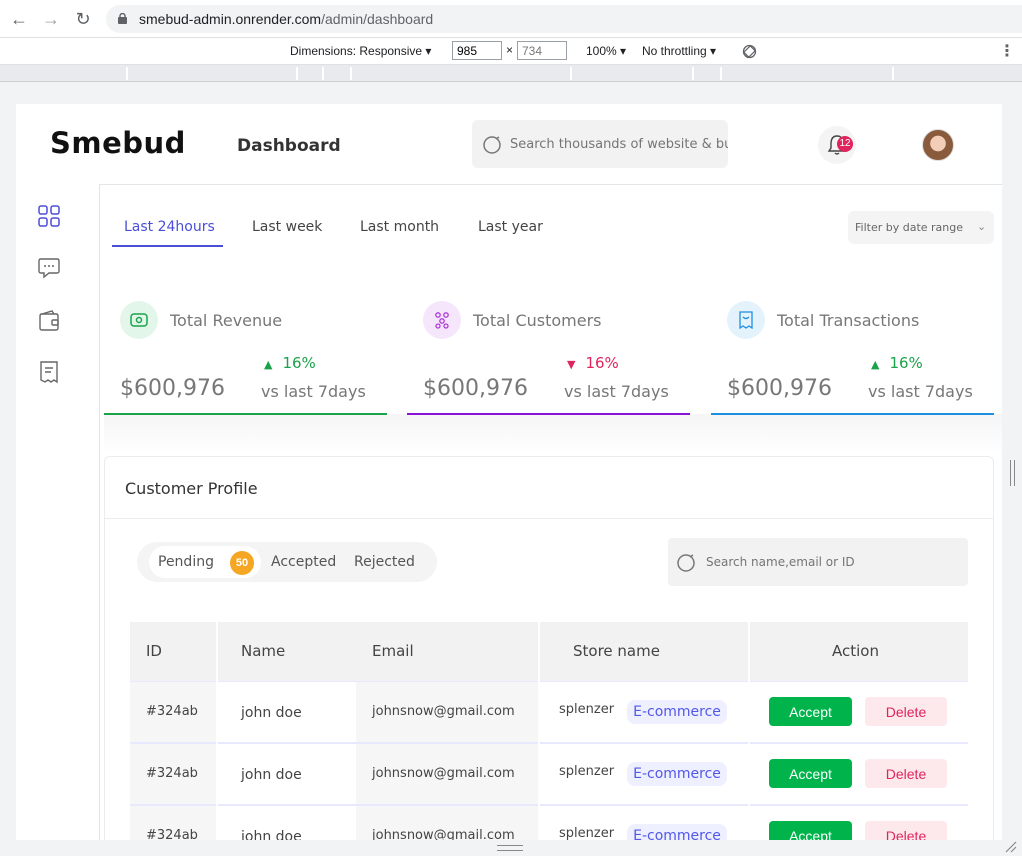  I want to click on stat-title: Total Revenue, so click(226, 320).